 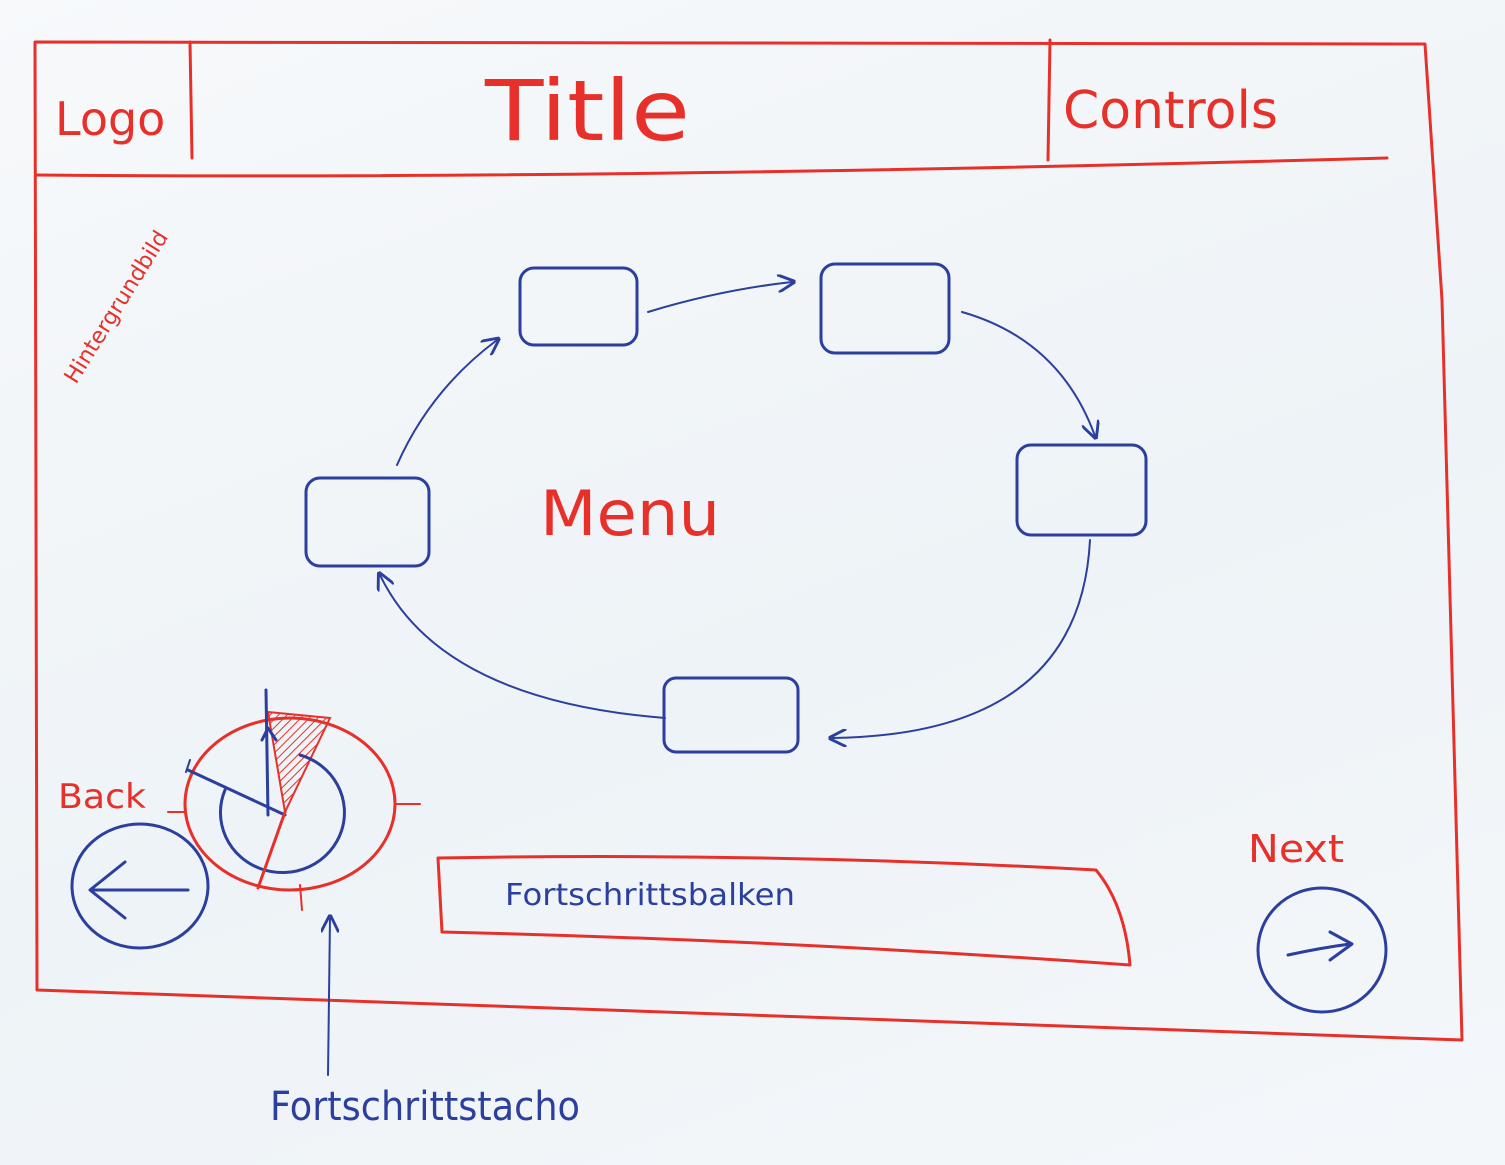 What do you see at coordinates (139, 890) in the screenshot?
I see `arrow-left-icon` at bounding box center [139, 890].